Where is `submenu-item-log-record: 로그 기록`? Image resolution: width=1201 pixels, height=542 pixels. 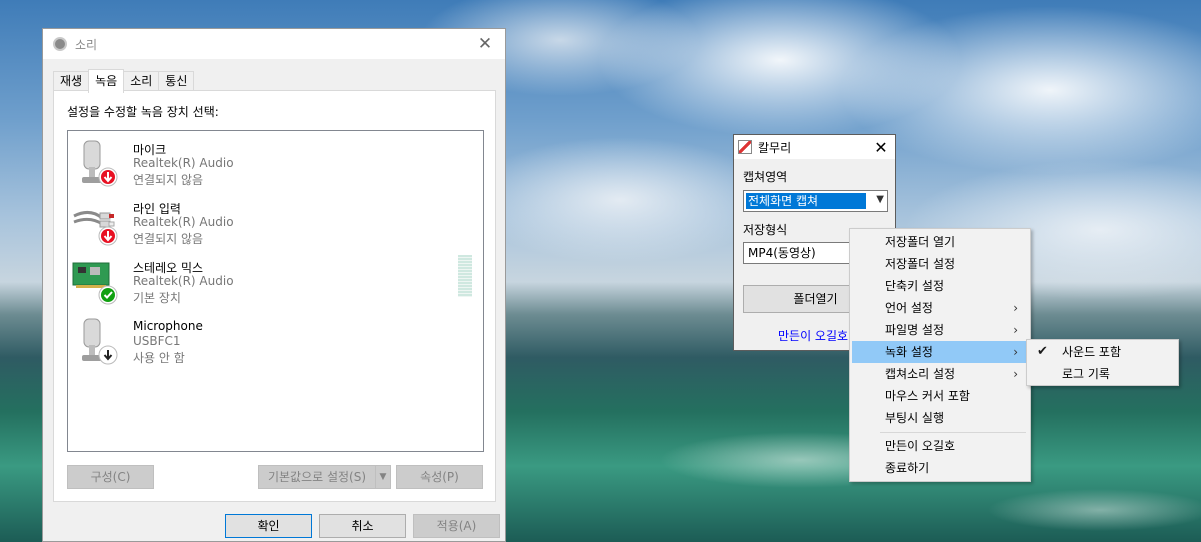
submenu-item-log-record: 로그 기록 is located at coordinates (1102, 374).